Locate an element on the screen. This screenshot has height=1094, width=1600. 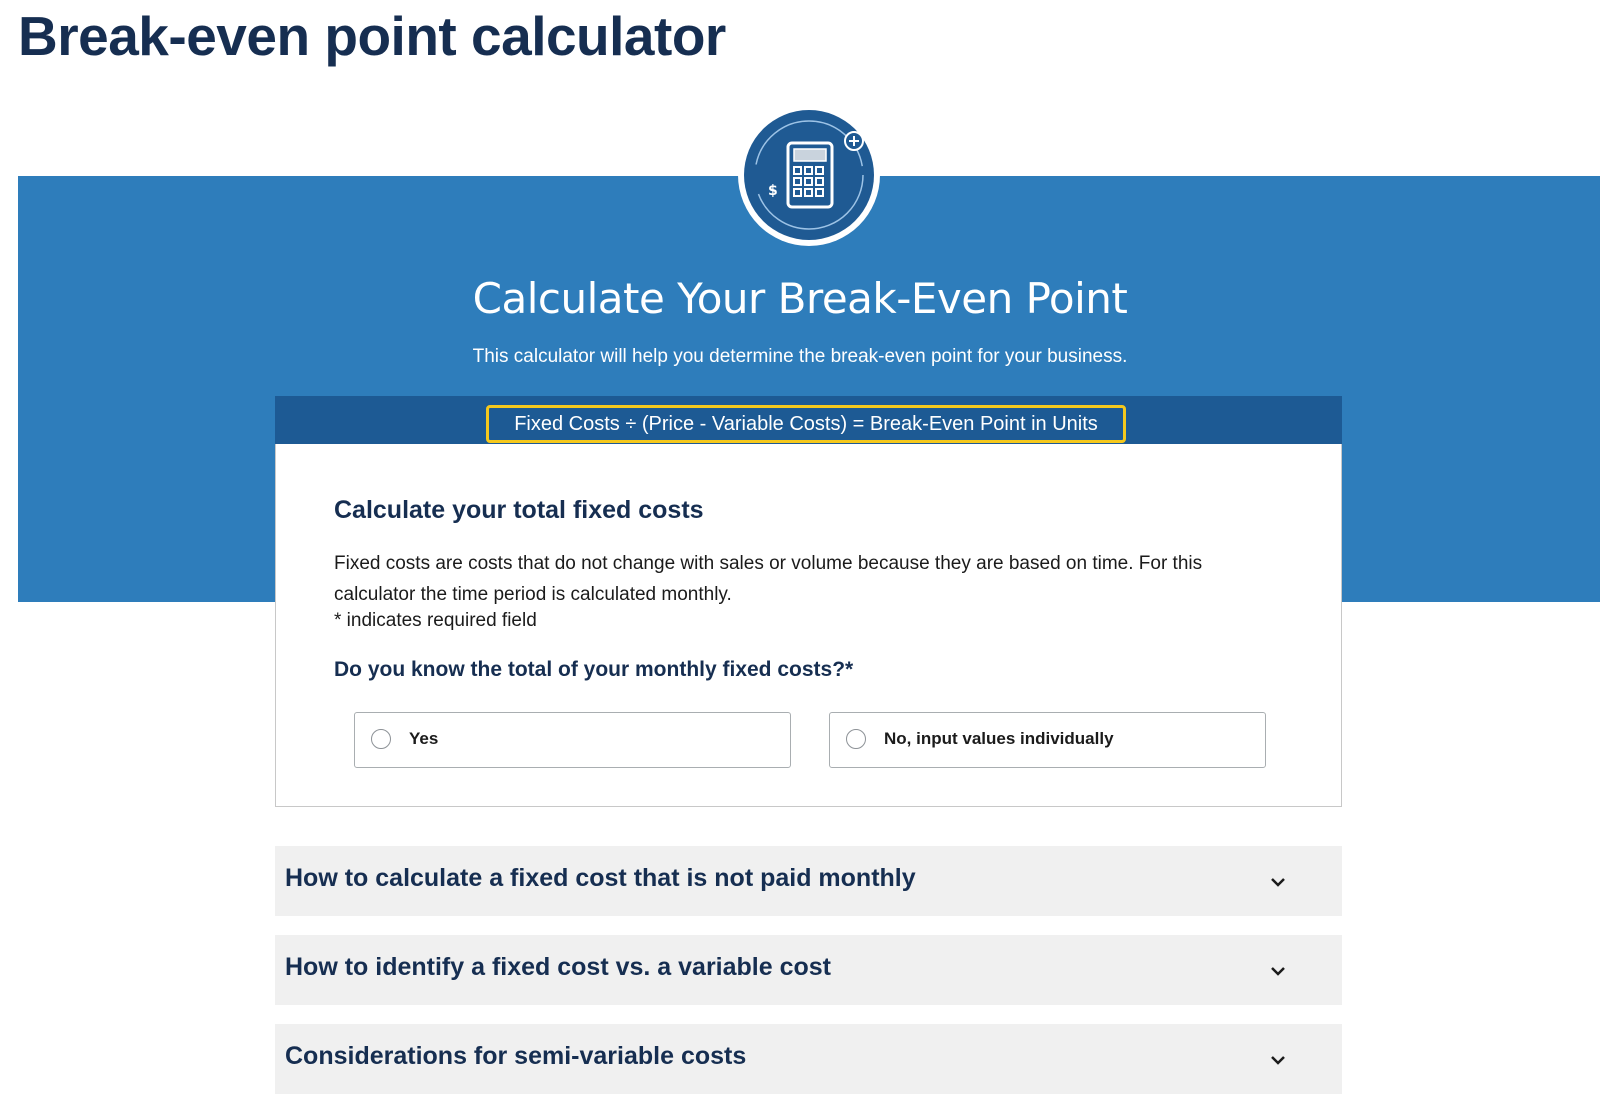
calculator-icon: $ is located at coordinates (809, 175).